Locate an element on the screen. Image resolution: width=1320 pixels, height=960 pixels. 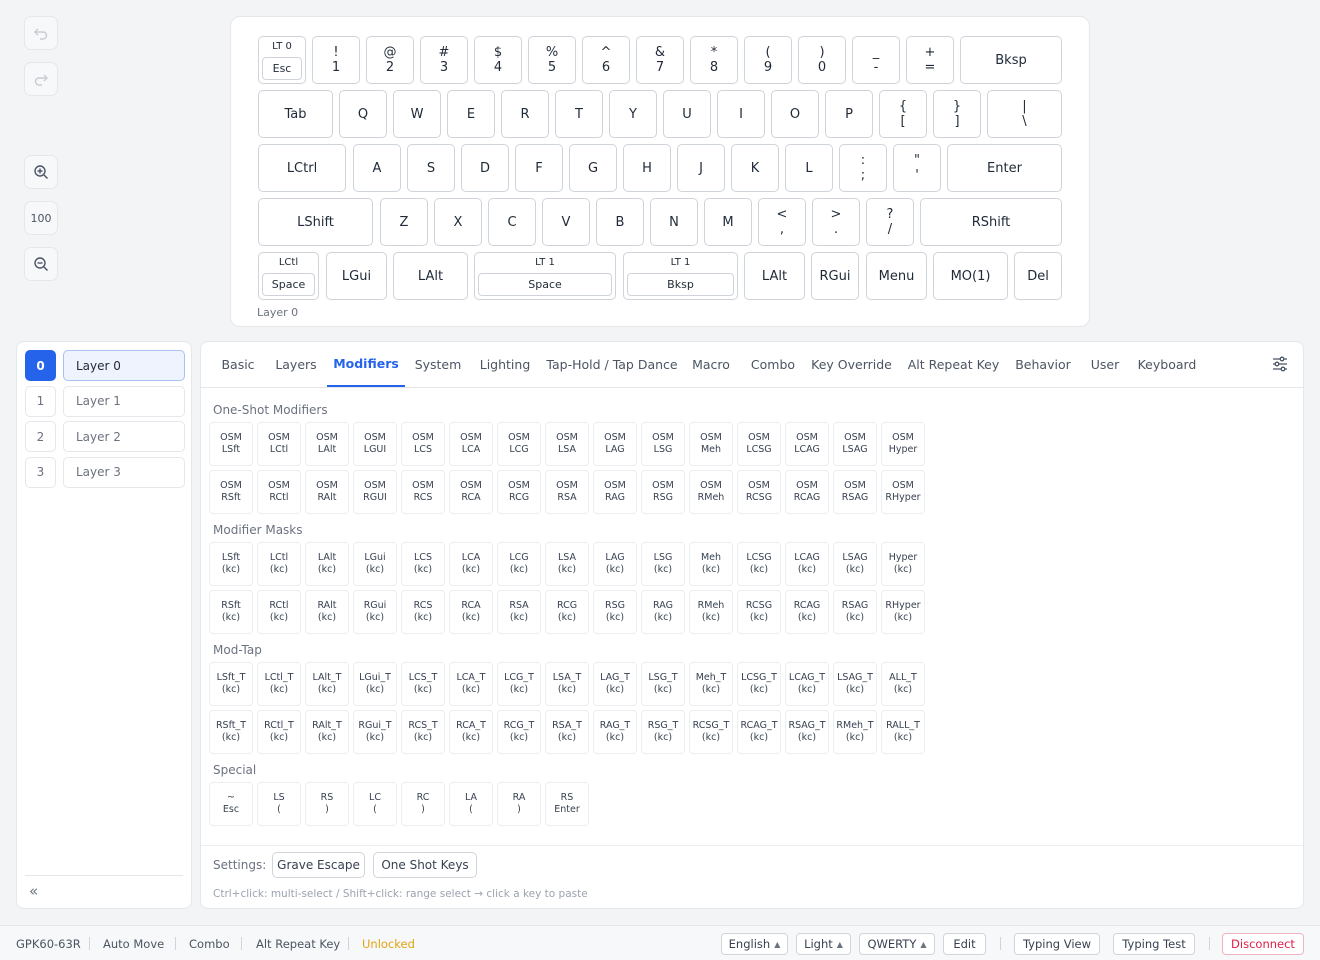
layer-name: Layer 3 is located at coordinates (124, 472).